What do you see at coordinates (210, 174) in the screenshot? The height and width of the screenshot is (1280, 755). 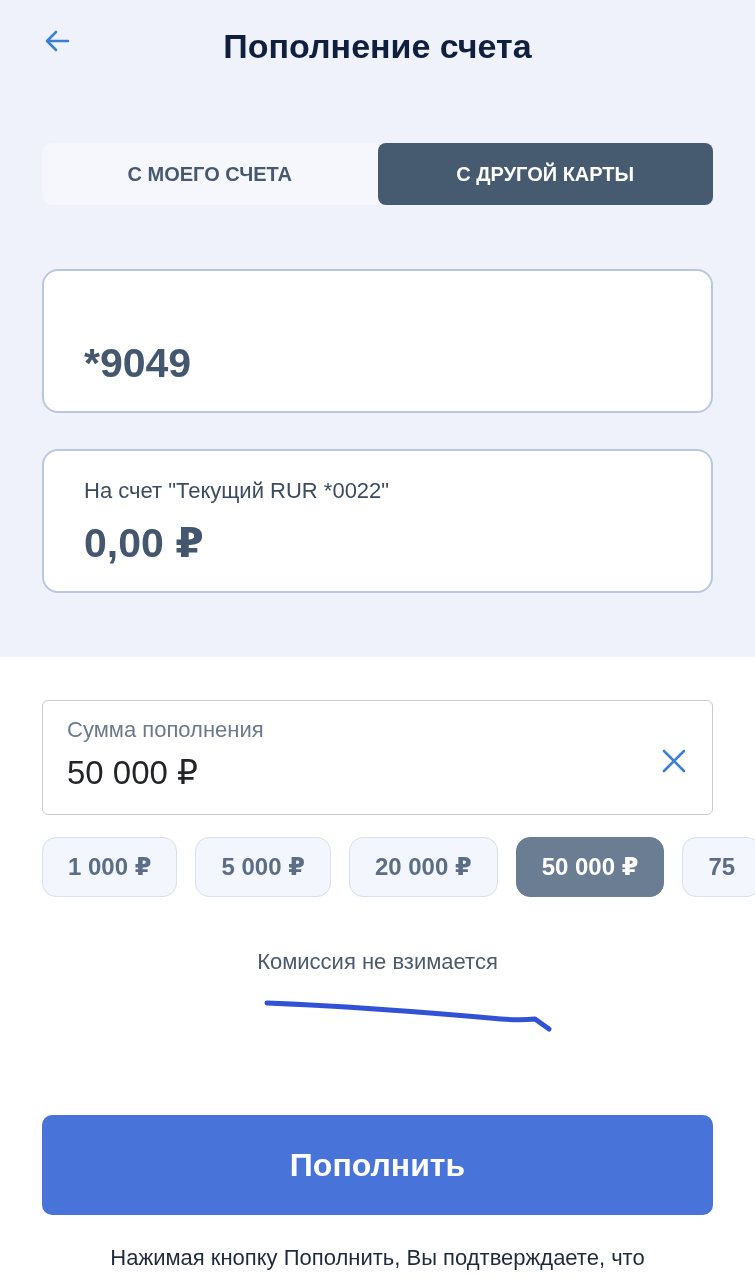 I see `tab: С МОЕГО СЧЕТА` at bounding box center [210, 174].